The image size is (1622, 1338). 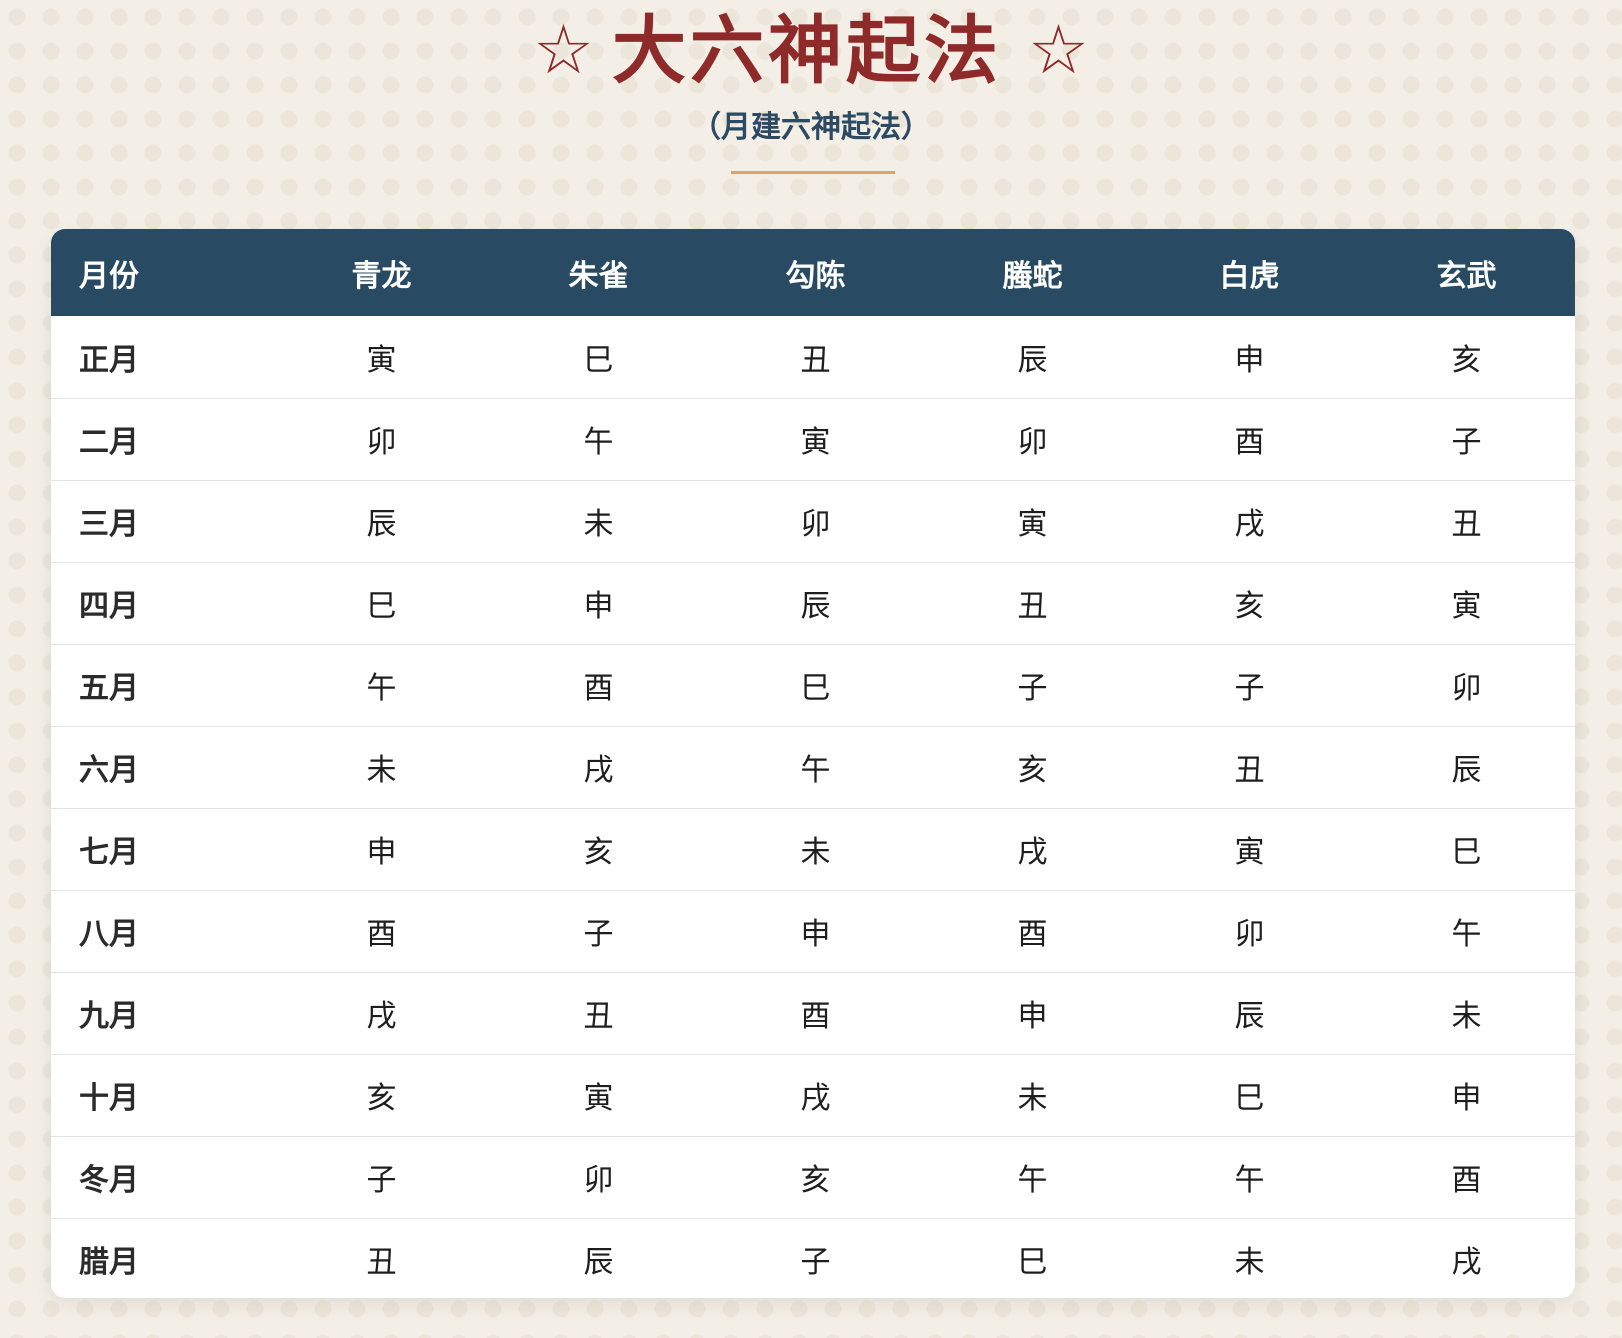 What do you see at coordinates (109, 688) in the screenshot?
I see `month-cell: 五月` at bounding box center [109, 688].